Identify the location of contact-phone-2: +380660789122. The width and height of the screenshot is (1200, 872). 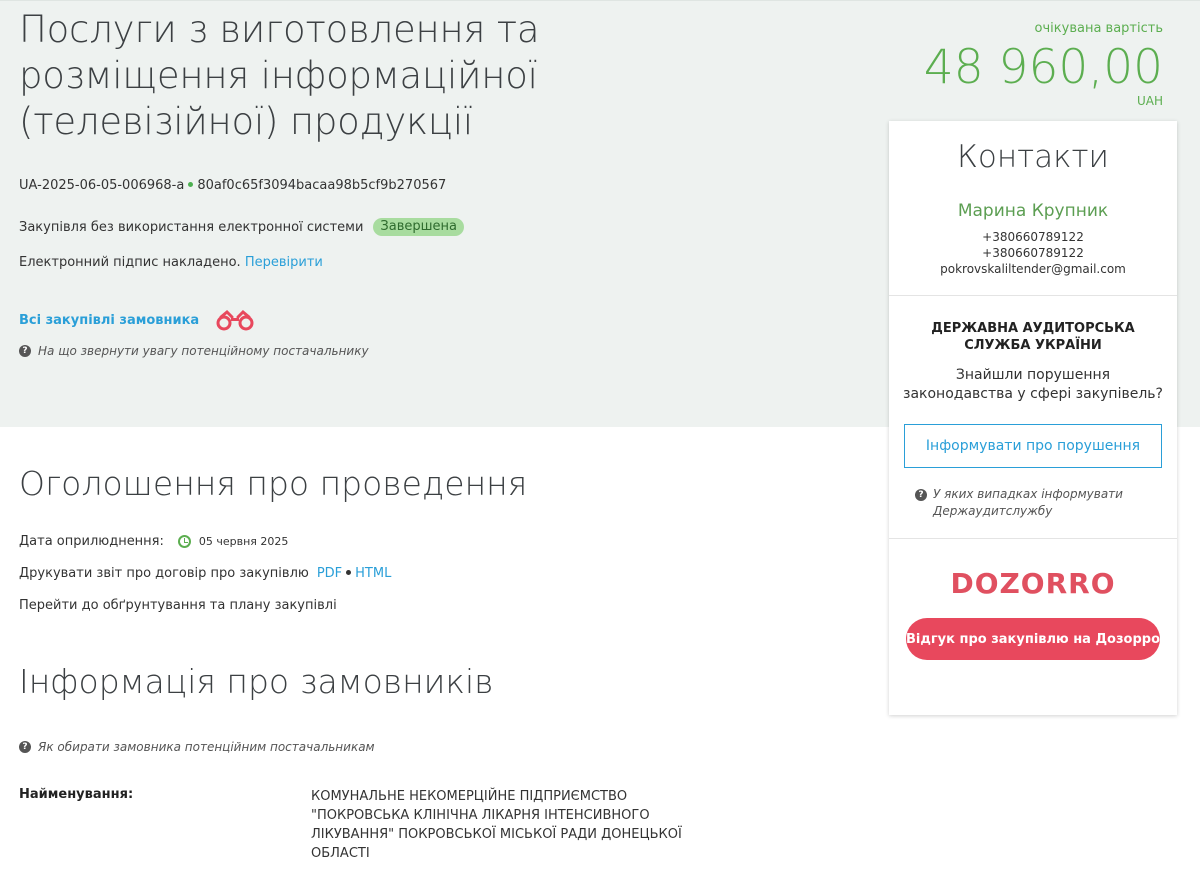
(1033, 253).